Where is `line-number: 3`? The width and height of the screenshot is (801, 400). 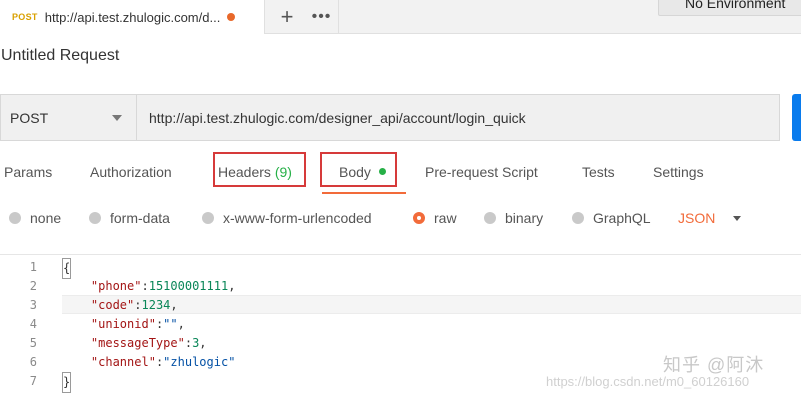 line-number: 3 is located at coordinates (33, 305).